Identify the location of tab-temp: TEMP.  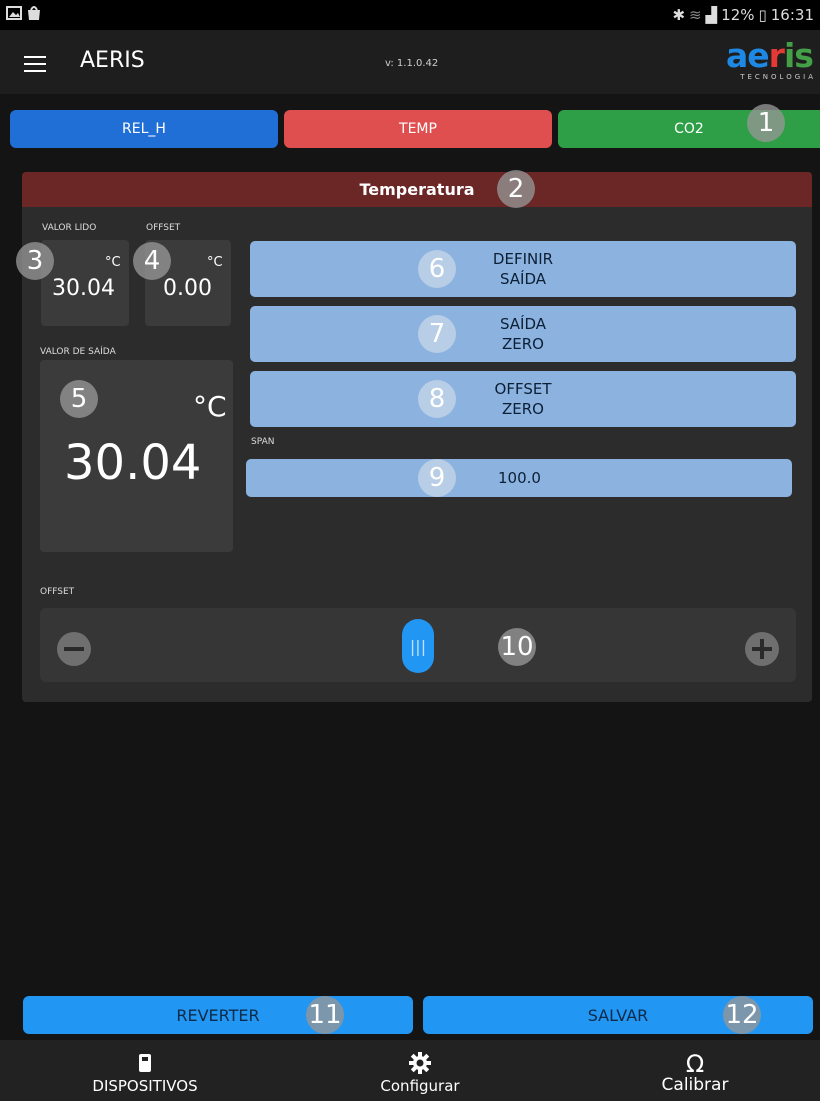
(418, 129).